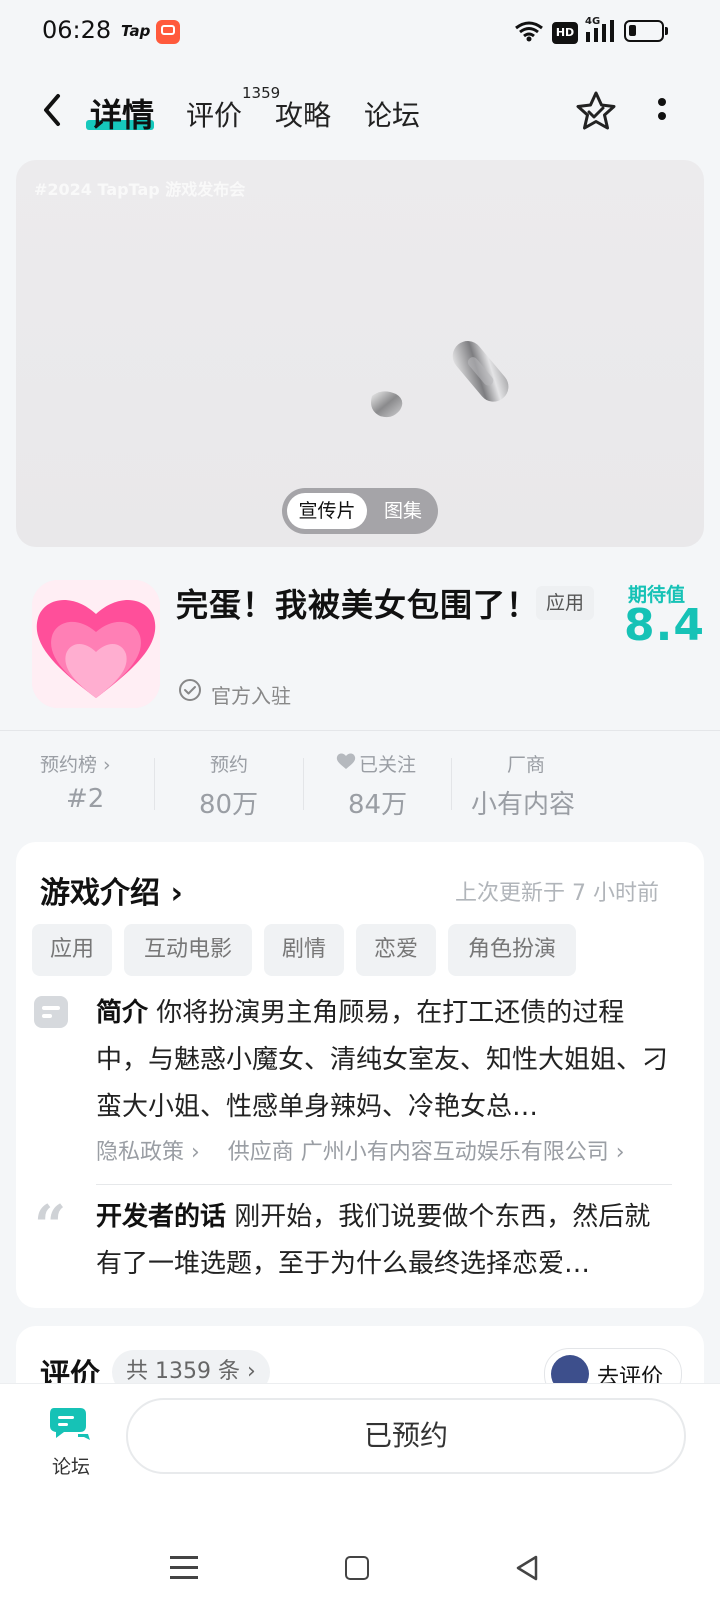  I want to click on tag-interactive-movie: 互动电影, so click(188, 950).